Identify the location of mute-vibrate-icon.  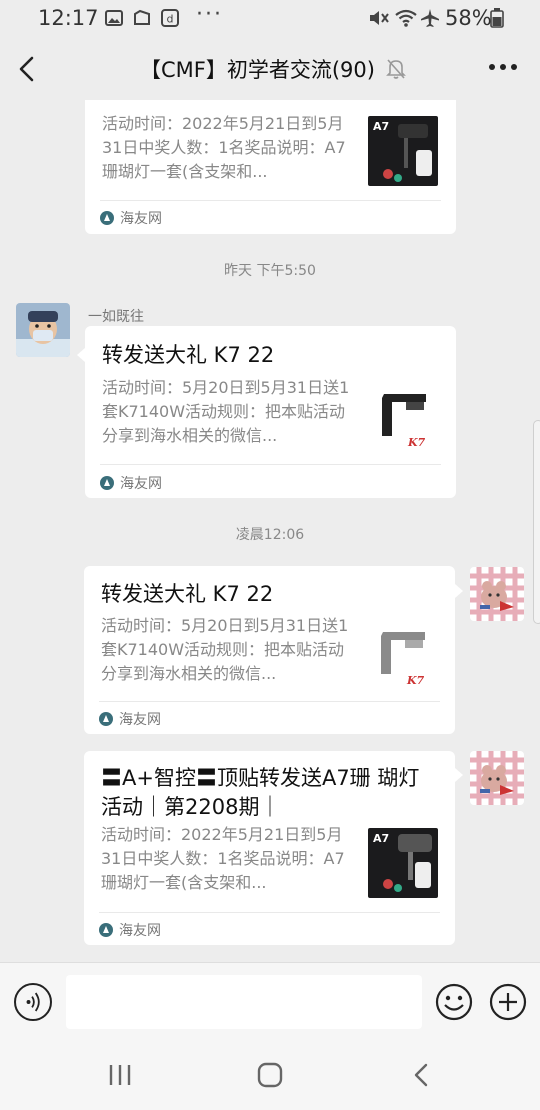
(379, 18).